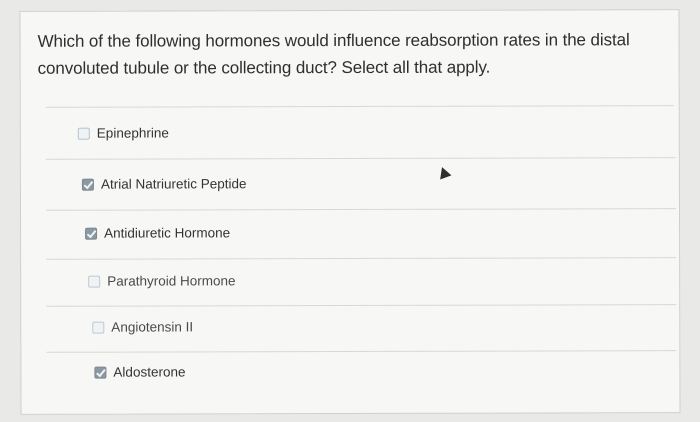 Image resolution: width=700 pixels, height=422 pixels. What do you see at coordinates (167, 233) in the screenshot?
I see `option-label: Antidiuretic Hormone` at bounding box center [167, 233].